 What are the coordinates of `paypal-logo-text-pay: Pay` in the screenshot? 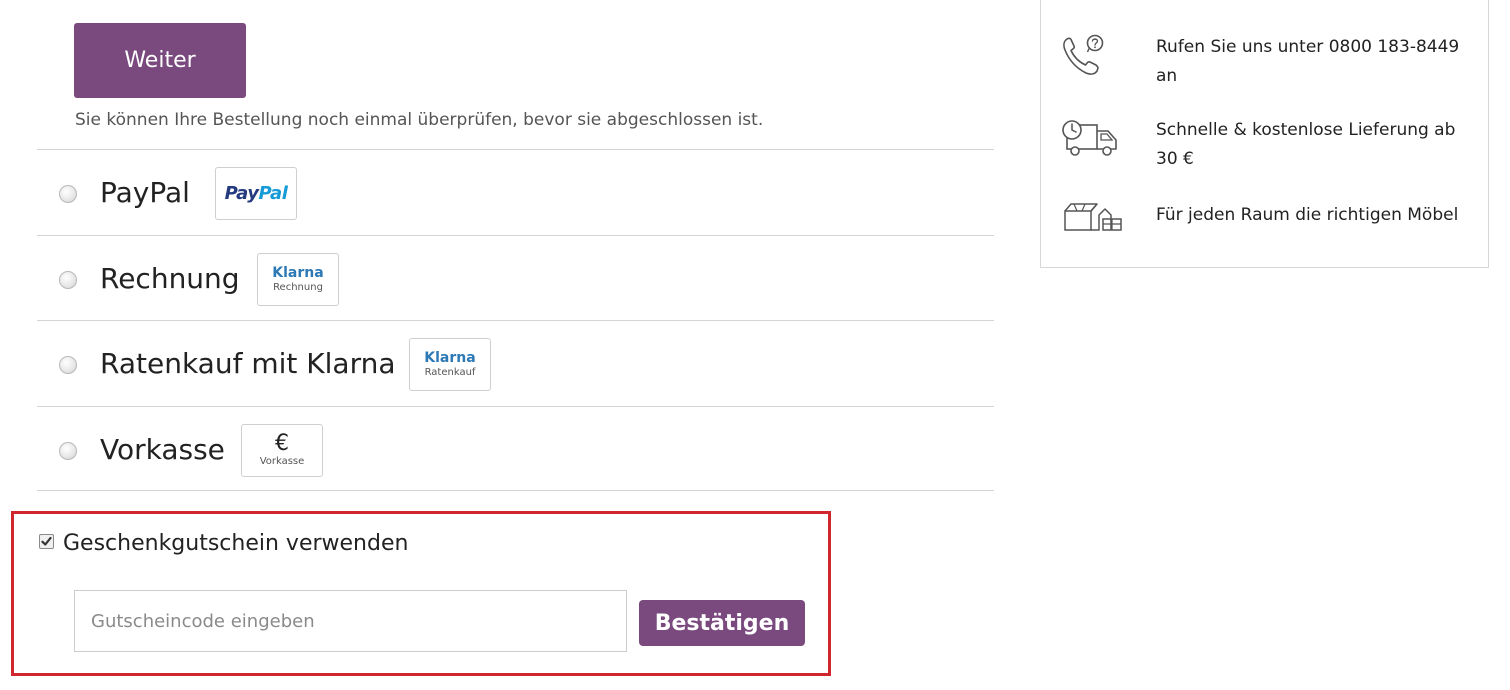 It's located at (241, 193).